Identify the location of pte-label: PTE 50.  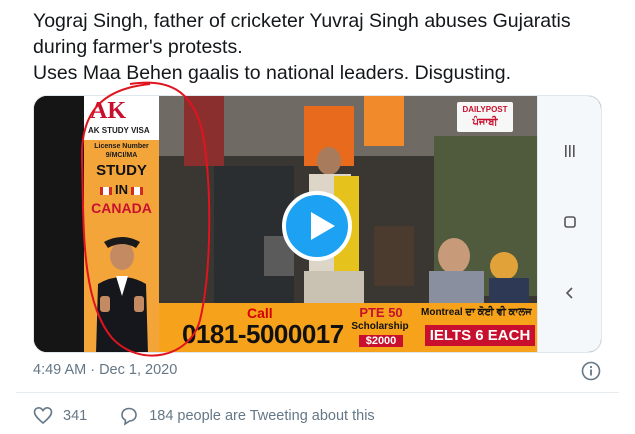
(381, 312).